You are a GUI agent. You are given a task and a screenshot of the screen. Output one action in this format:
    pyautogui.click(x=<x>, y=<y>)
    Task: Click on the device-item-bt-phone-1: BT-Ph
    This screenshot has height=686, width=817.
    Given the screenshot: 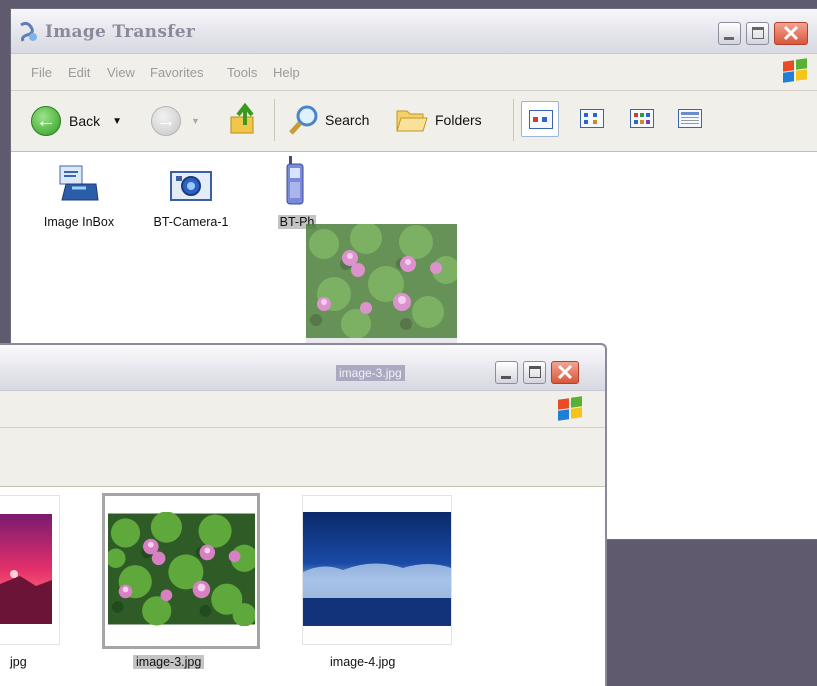 What is the action you would take?
    pyautogui.click(x=295, y=192)
    